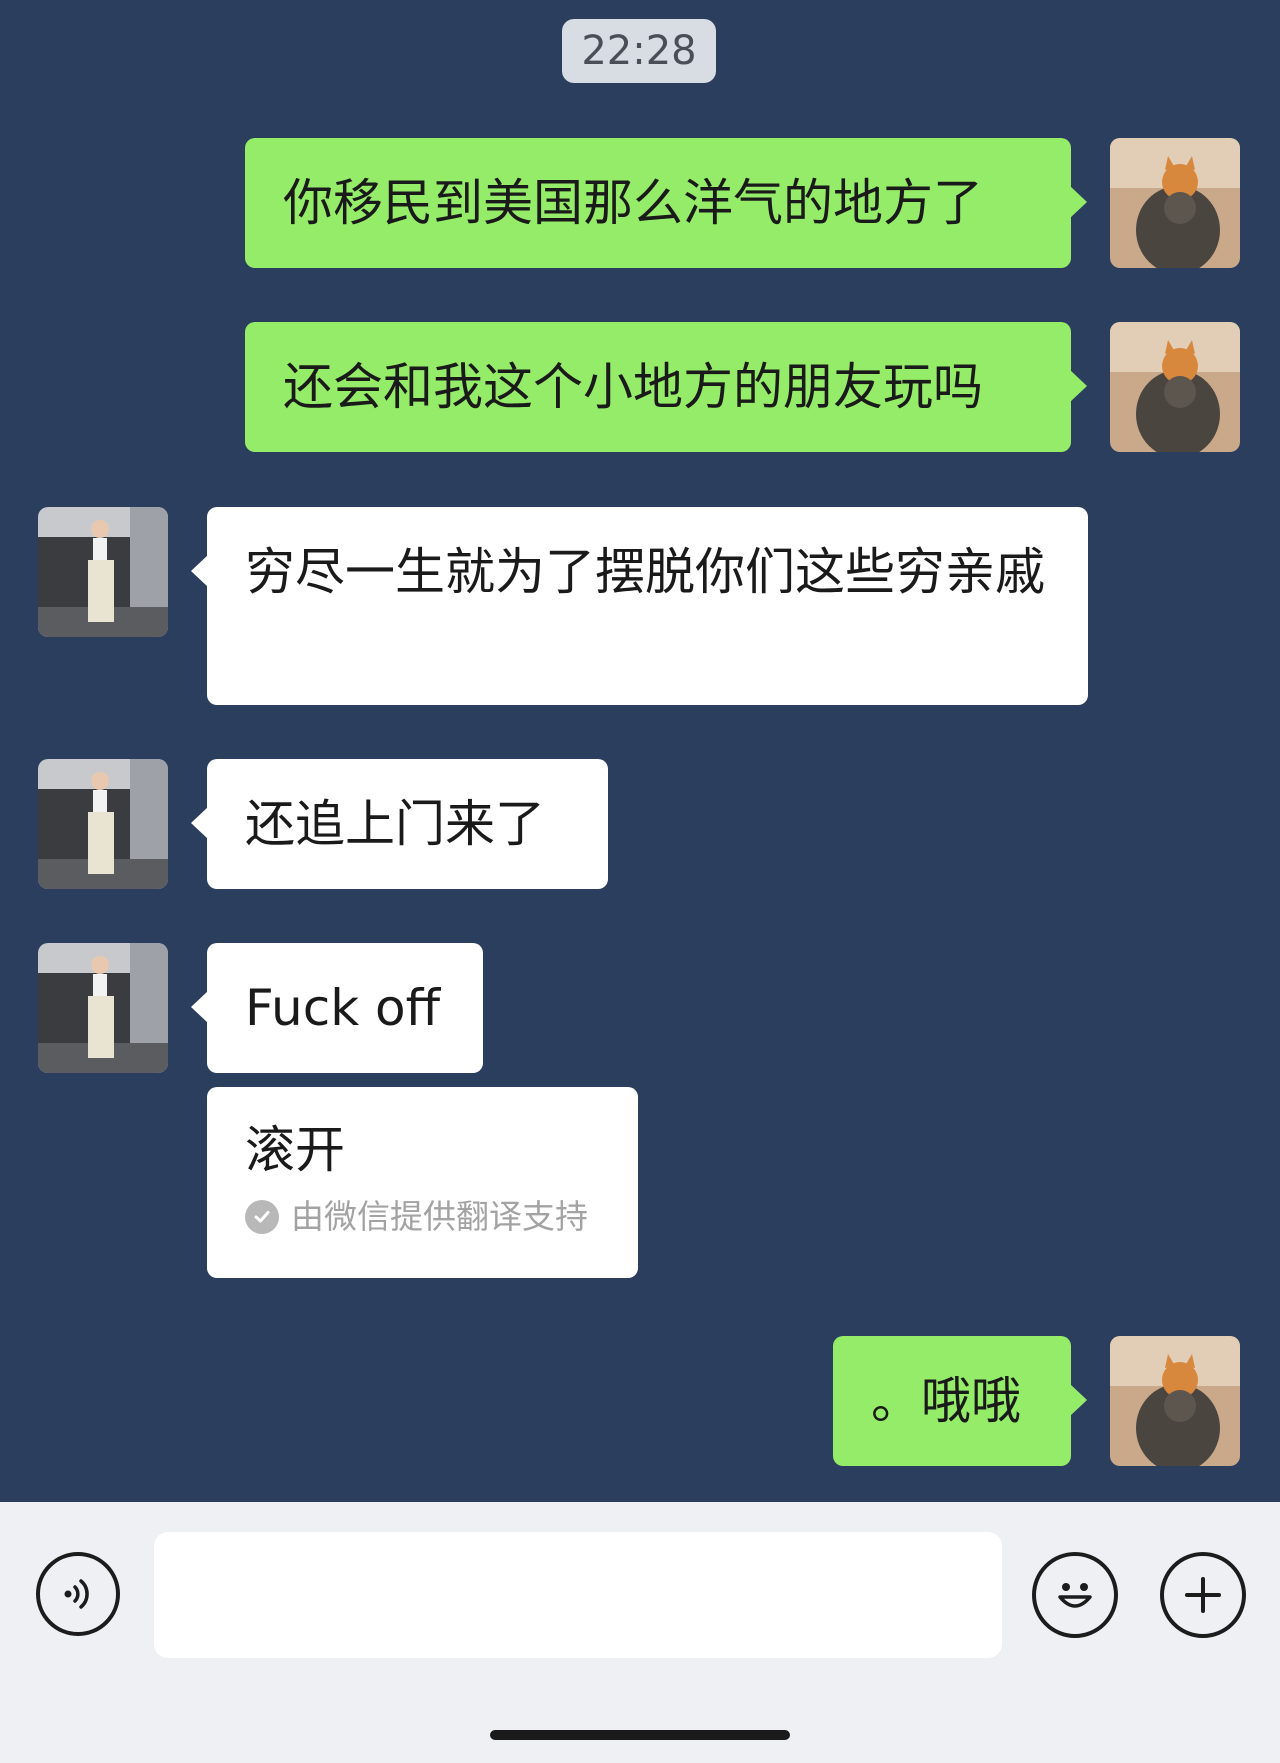 This screenshot has height=1763, width=1280. I want to click on translated-text: 滚开, so click(295, 1150).